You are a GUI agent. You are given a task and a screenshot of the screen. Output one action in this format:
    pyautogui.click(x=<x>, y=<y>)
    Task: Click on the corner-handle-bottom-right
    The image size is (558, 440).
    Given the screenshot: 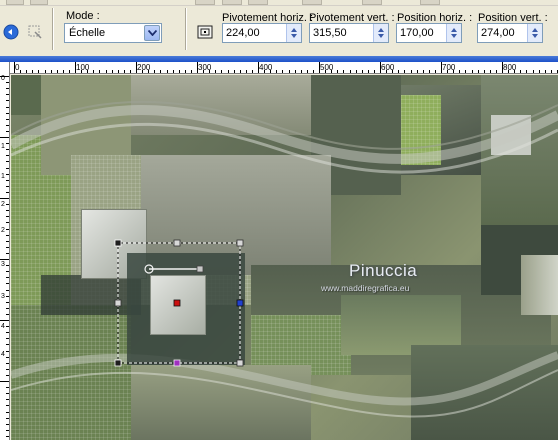 What is the action you would take?
    pyautogui.click(x=240, y=363)
    